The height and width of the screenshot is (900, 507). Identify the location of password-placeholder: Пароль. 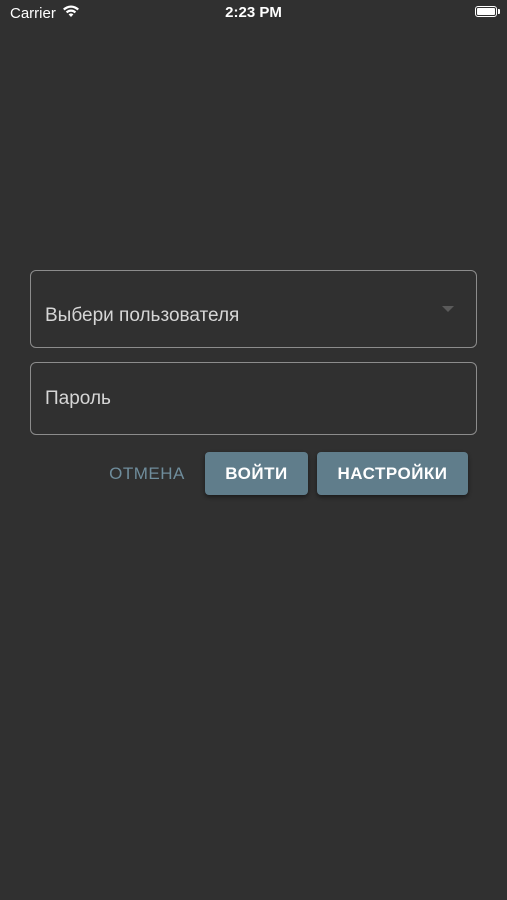
(78, 398).